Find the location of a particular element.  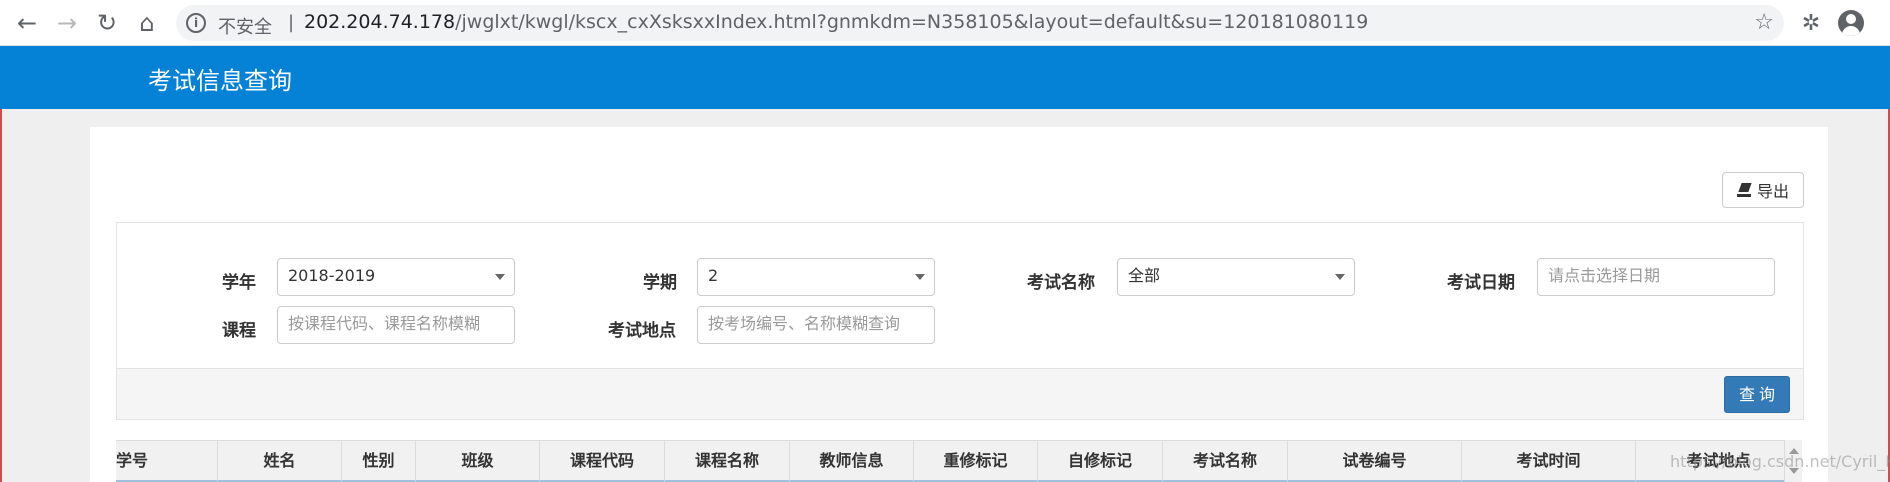

year-label: 学年 is located at coordinates (239, 283).